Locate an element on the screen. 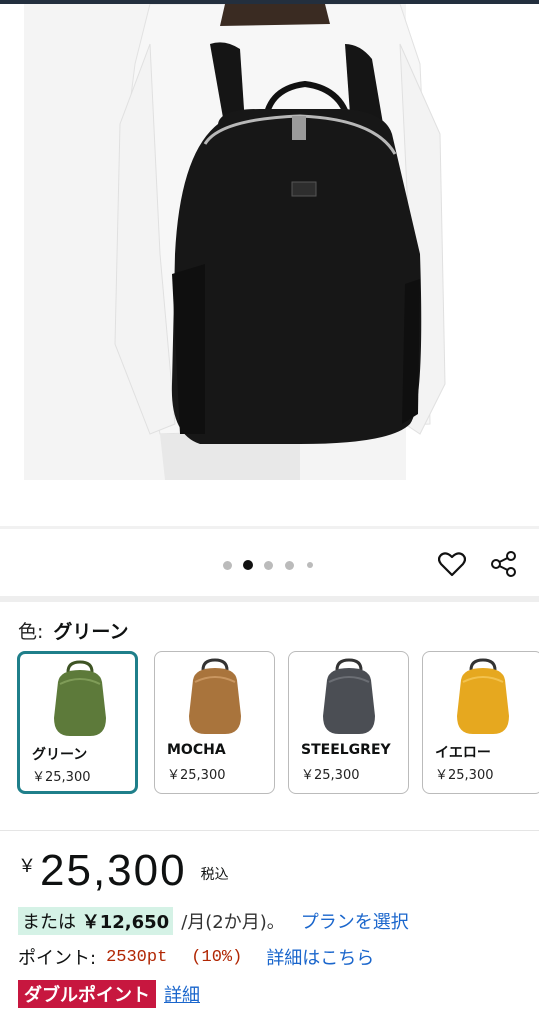 The image size is (539, 1020). points-percent: (10%) is located at coordinates (217, 957).